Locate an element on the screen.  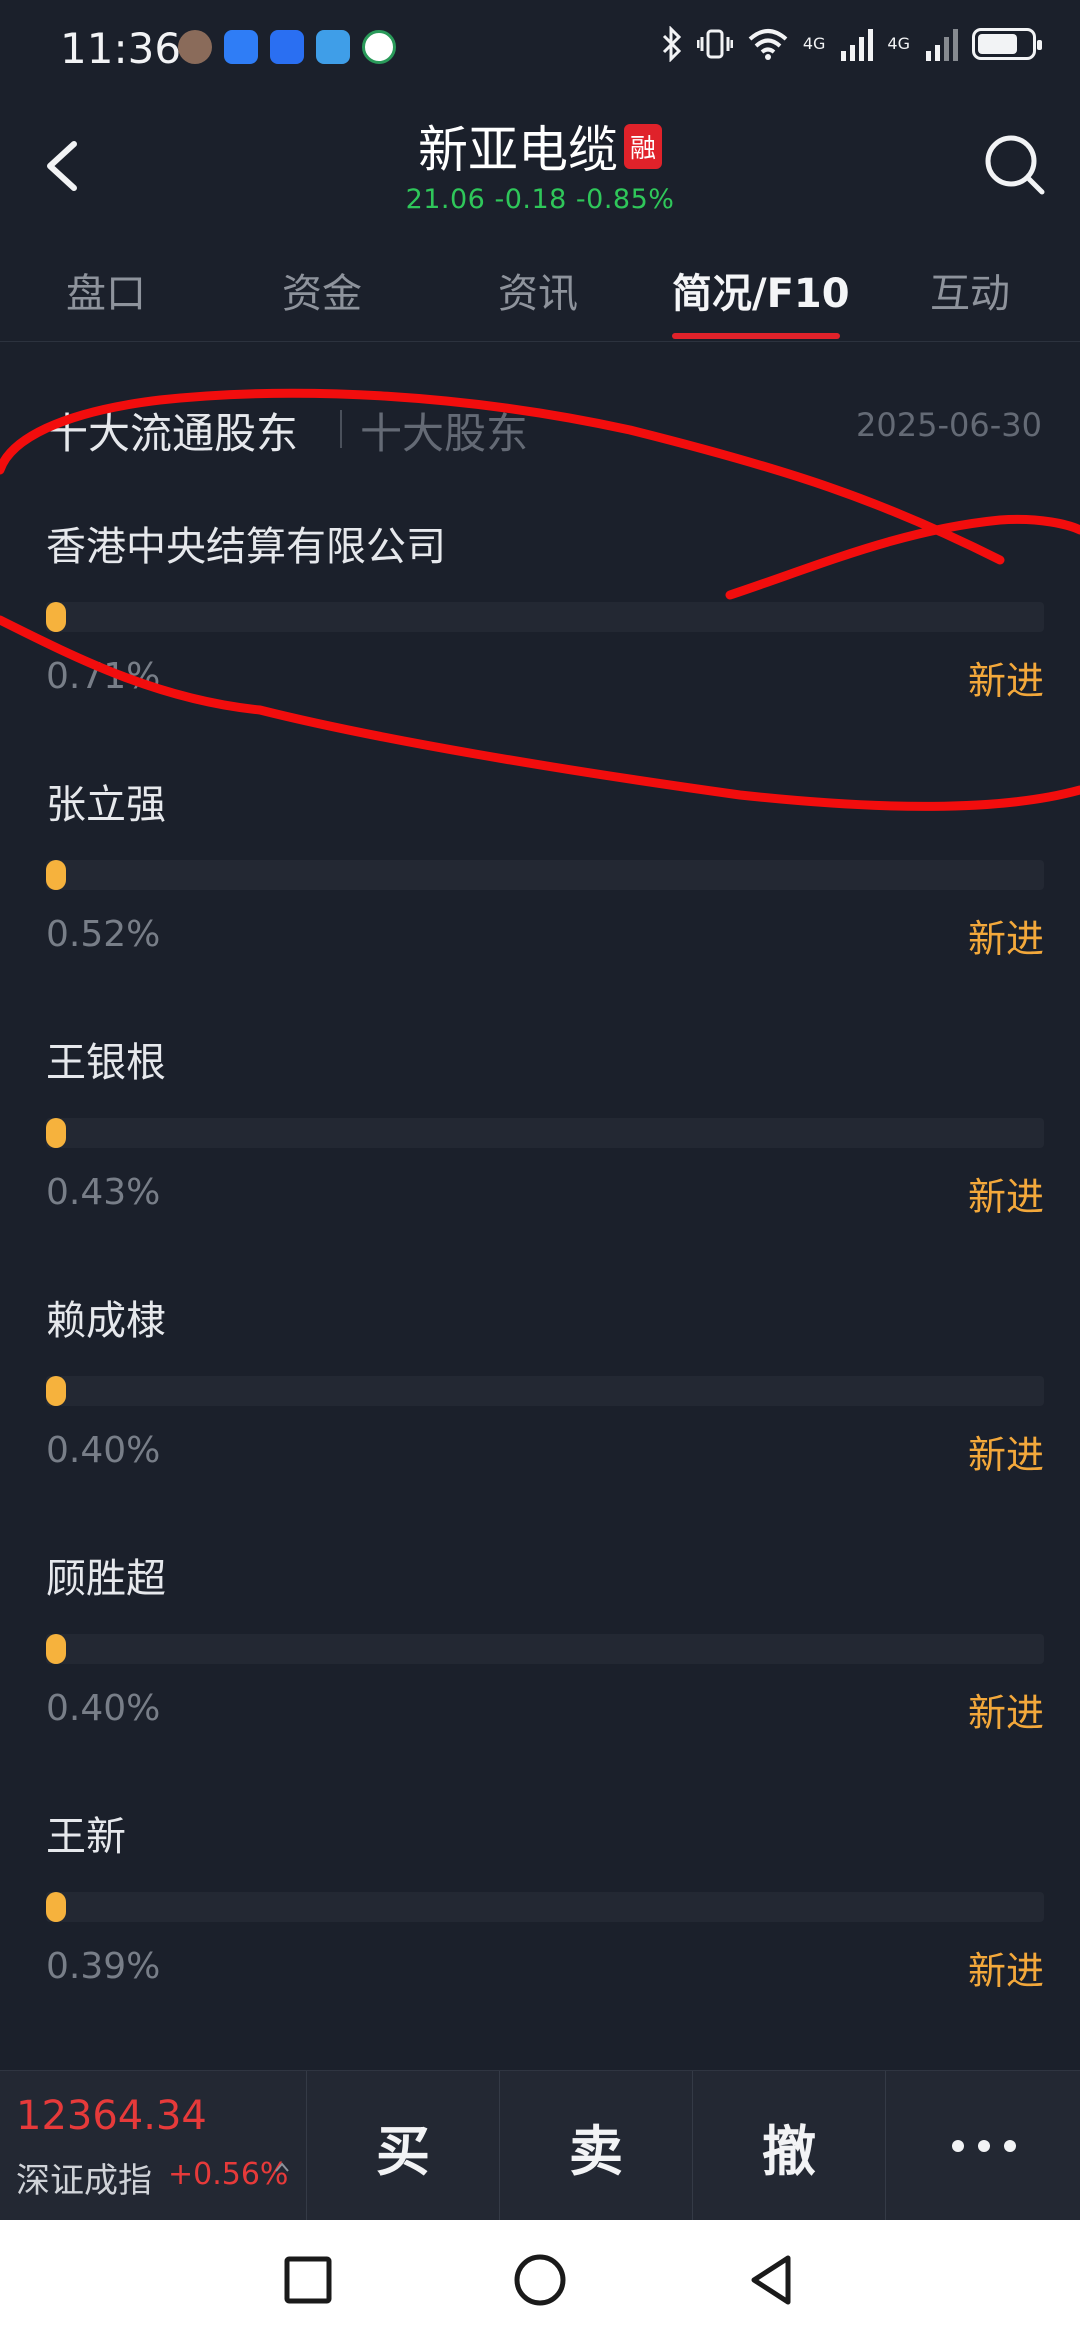
tab-pankou: 盘口 is located at coordinates (106, 290).